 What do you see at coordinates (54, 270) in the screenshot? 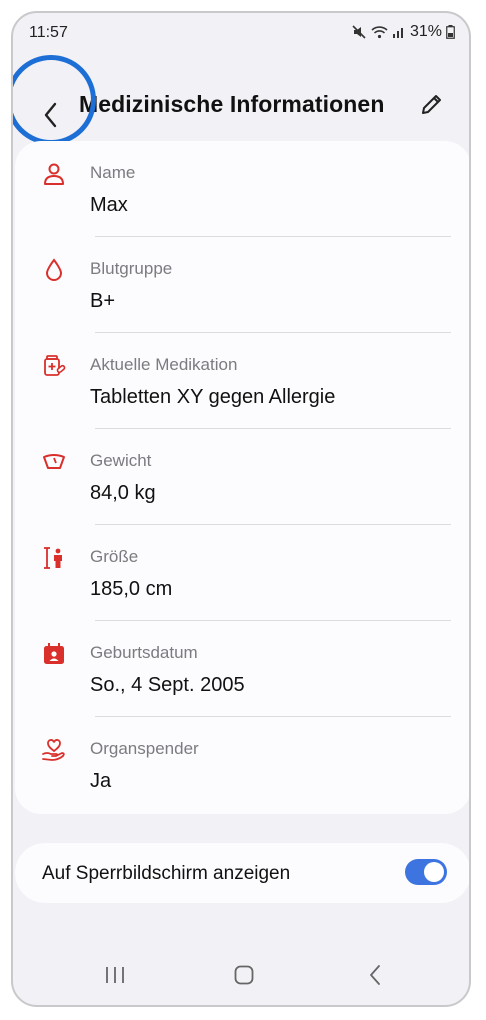
I see `blood-drop-icon` at bounding box center [54, 270].